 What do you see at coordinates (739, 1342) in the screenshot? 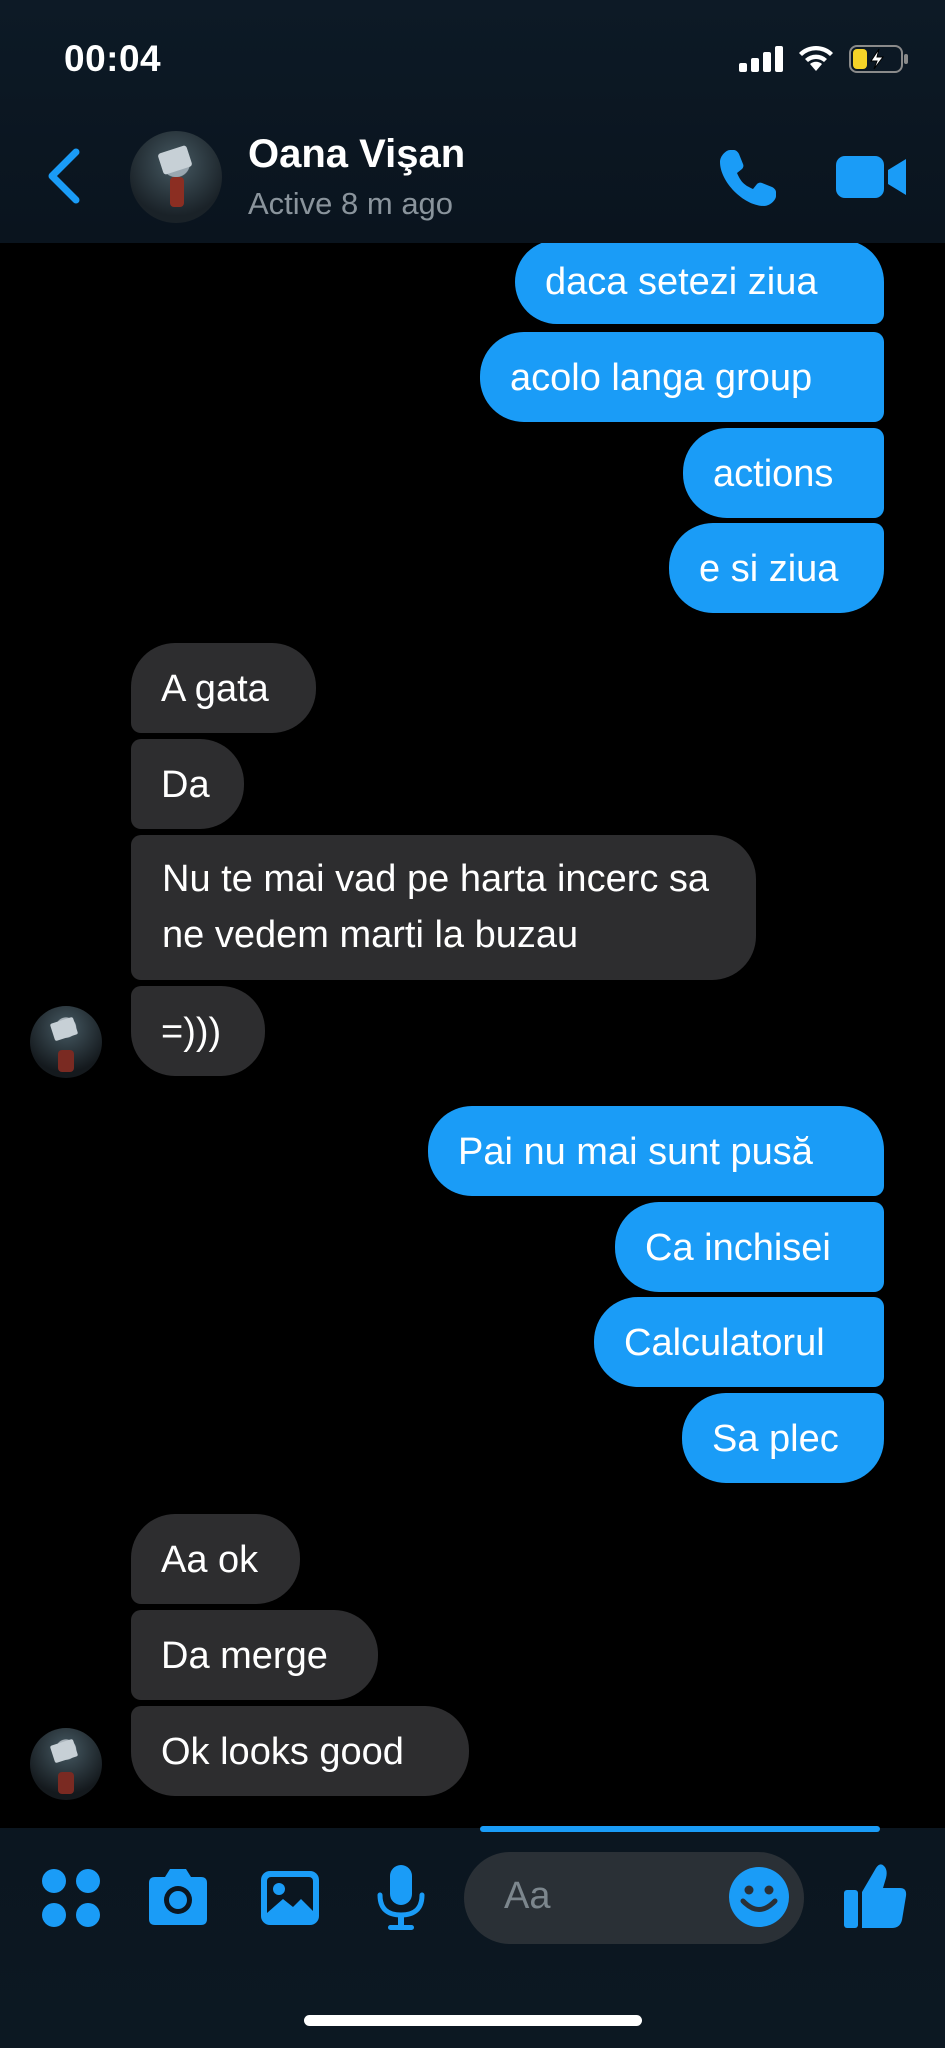
I see `message-bubble-outgoing: Calculatorul` at bounding box center [739, 1342].